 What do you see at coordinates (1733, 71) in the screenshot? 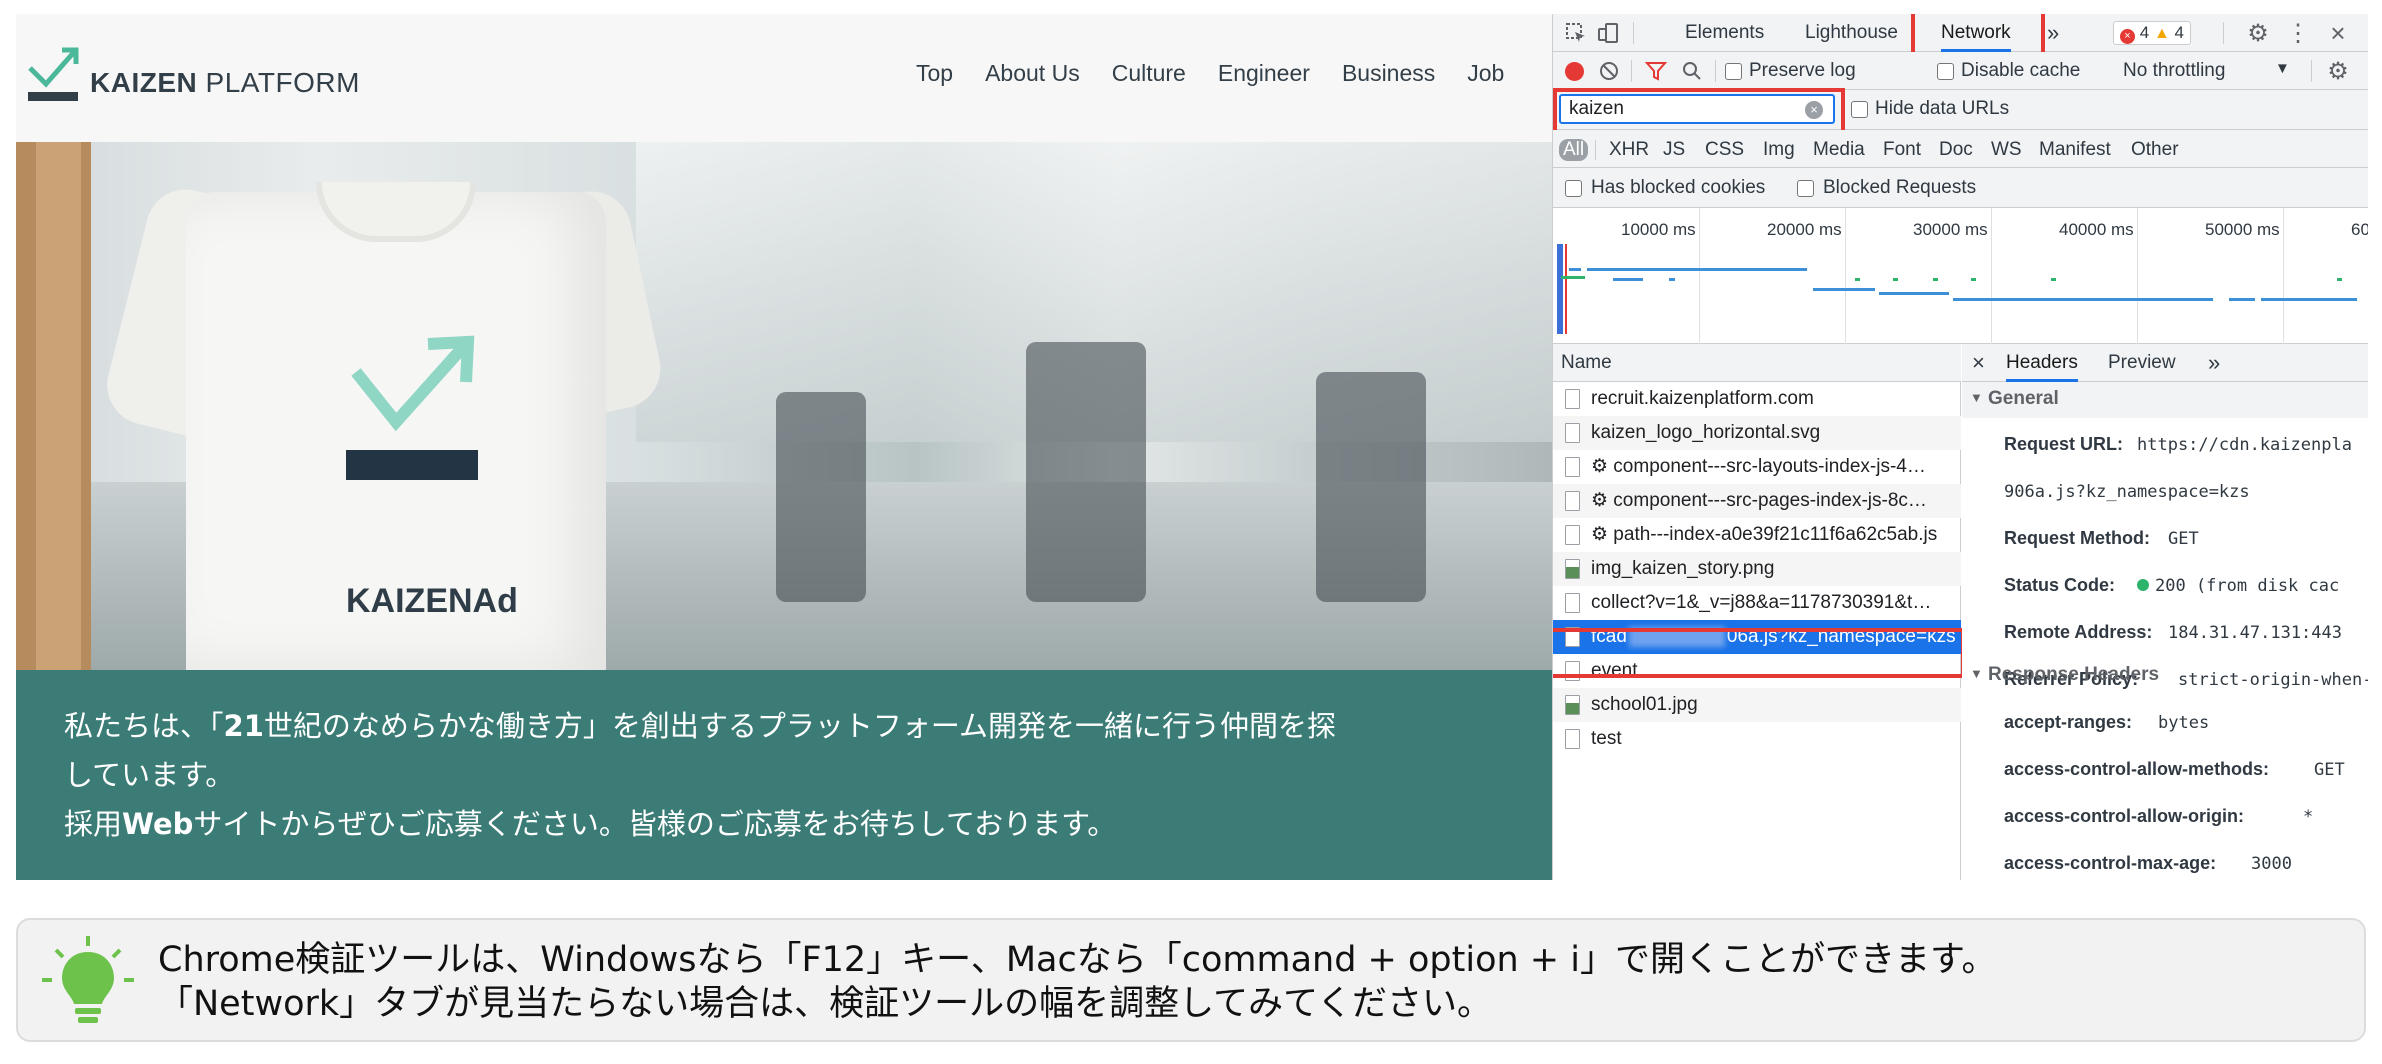
I see `preserve-log-checkbox` at bounding box center [1733, 71].